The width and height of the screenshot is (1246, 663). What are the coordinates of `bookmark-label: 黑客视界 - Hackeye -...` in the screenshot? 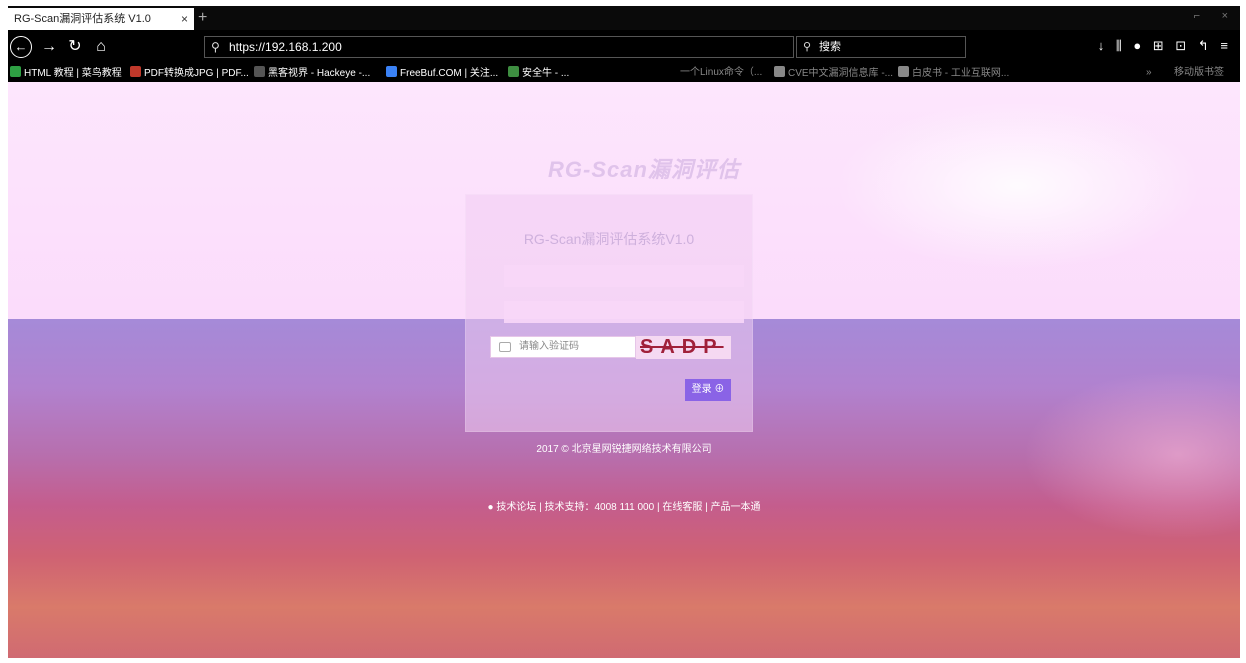 It's located at (319, 73).